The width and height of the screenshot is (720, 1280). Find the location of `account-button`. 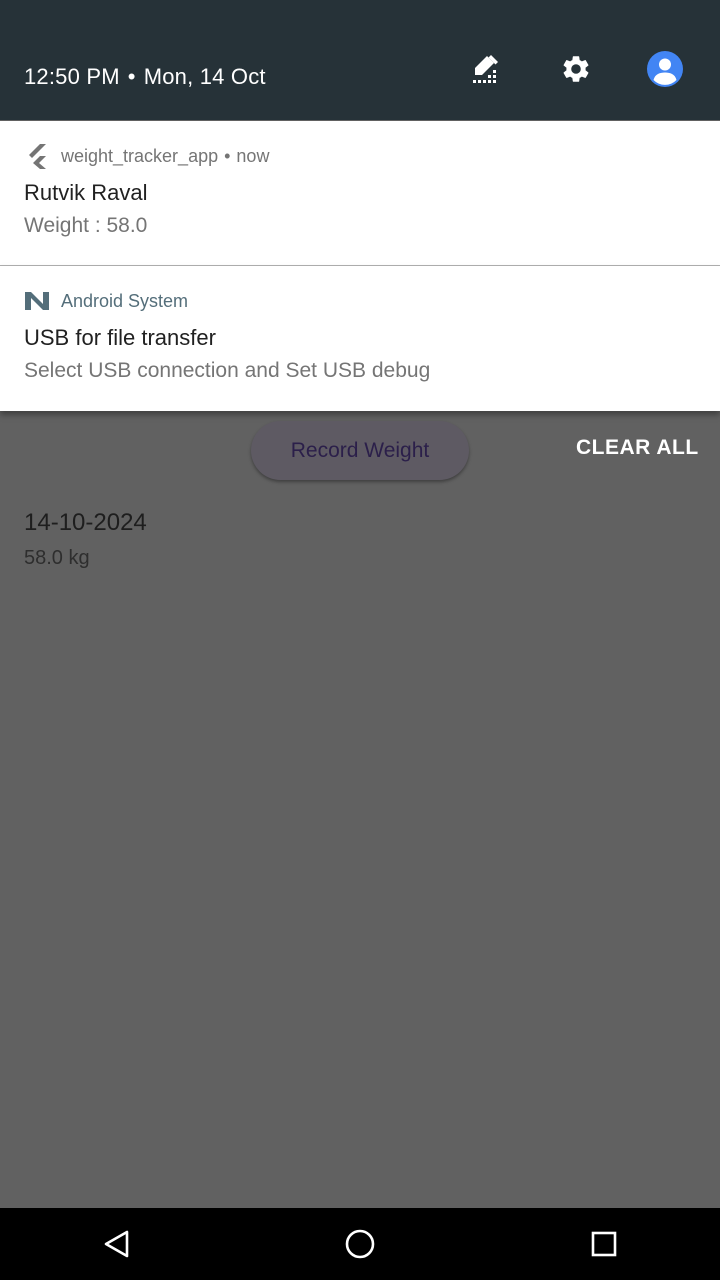

account-button is located at coordinates (665, 69).